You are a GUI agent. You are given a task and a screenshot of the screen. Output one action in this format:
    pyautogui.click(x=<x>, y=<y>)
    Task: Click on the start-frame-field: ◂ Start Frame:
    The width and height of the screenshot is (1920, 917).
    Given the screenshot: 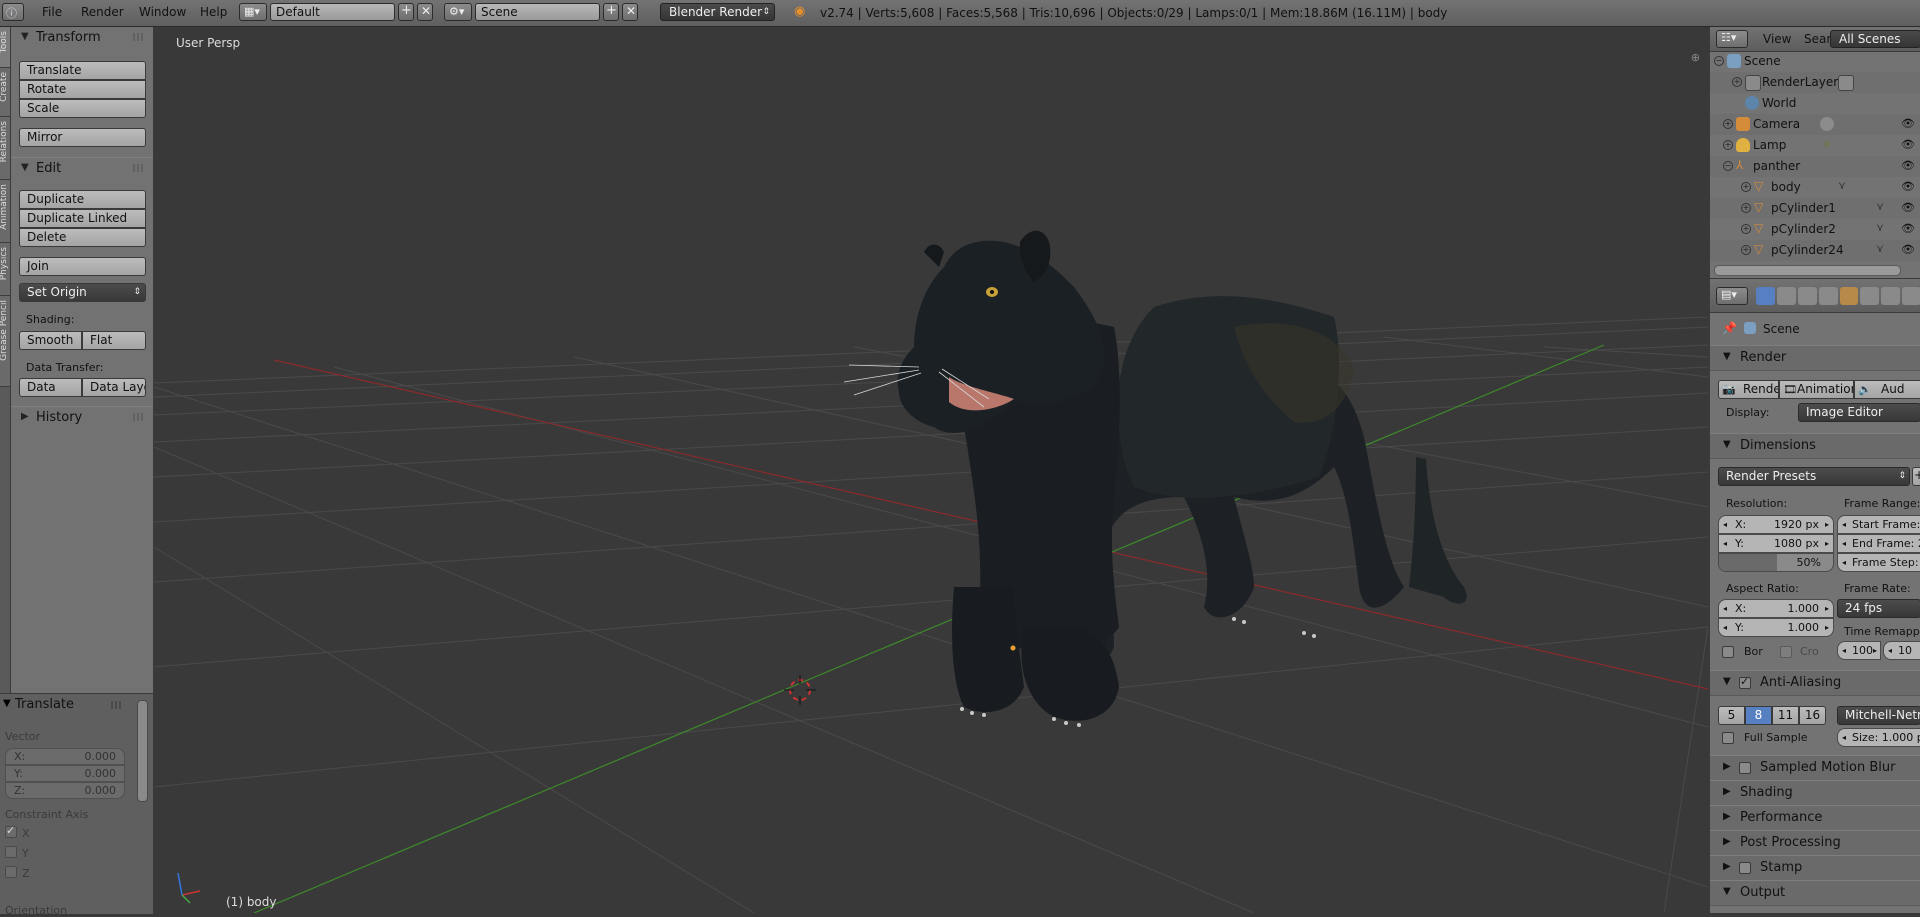 What is the action you would take?
    pyautogui.click(x=1878, y=524)
    